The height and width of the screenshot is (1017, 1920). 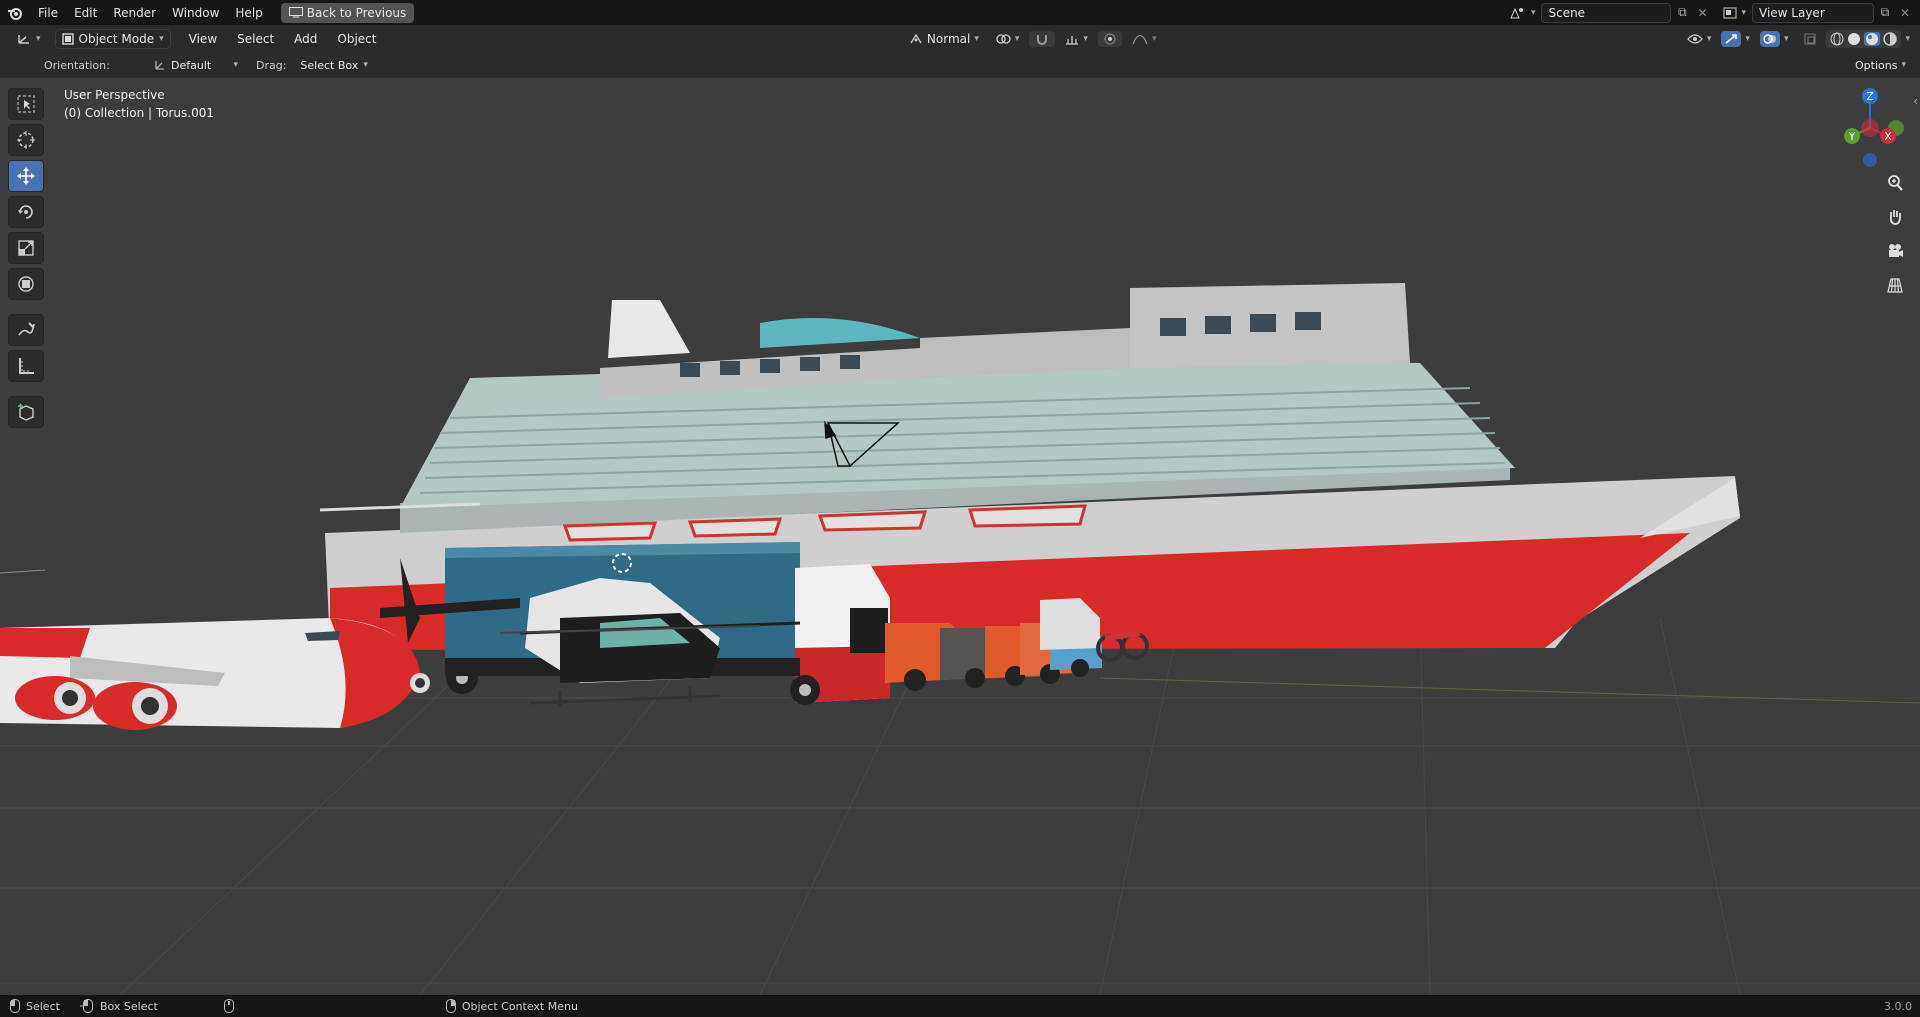 I want to click on orientation-icon, so click(x=916, y=39).